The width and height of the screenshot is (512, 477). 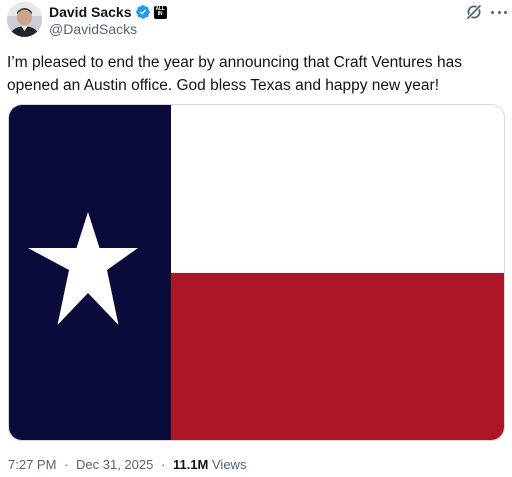 I want to click on views-label: Views, so click(x=229, y=464).